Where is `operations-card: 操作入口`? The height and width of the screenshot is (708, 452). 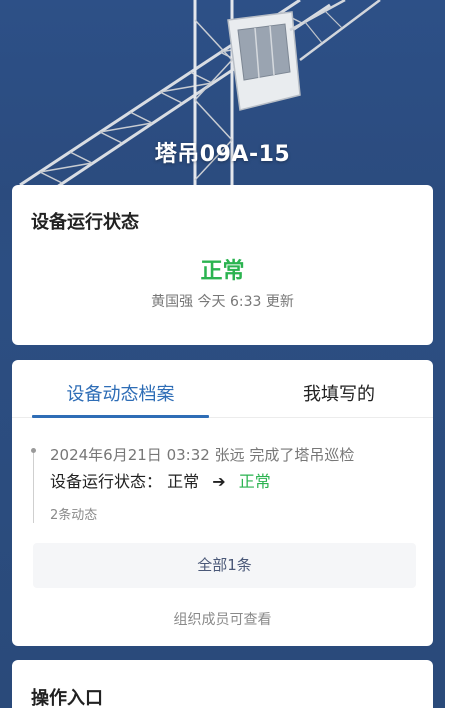 operations-card: 操作入口 is located at coordinates (222, 684).